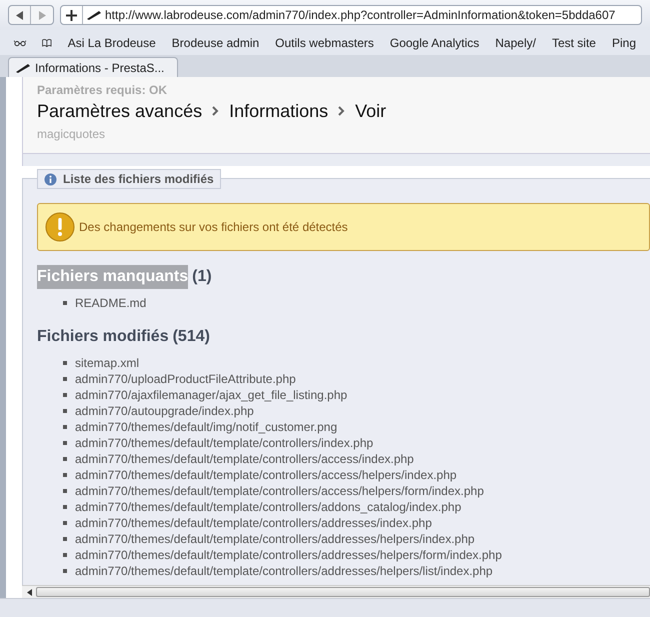 This screenshot has height=617, width=650. Describe the element at coordinates (119, 111) in the screenshot. I see `breadcrumb-item: Paramètres avancés` at that location.